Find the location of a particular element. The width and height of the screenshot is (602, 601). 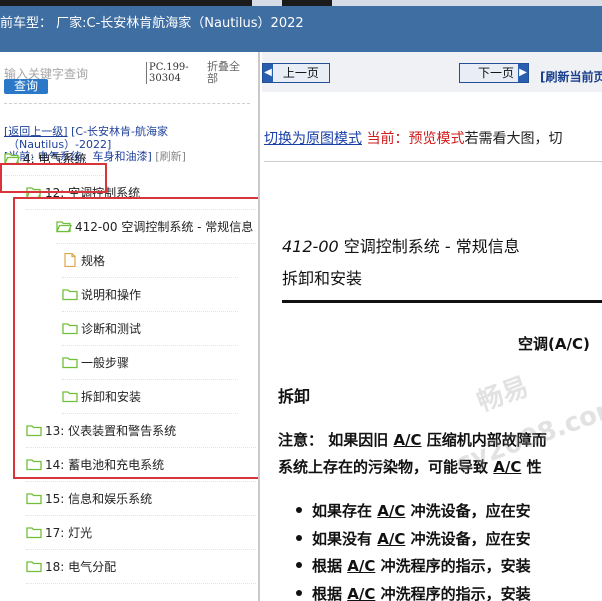

mode-switch: 切换为原图模式 当前：预览模式若需看大图，切 is located at coordinates (413, 138).